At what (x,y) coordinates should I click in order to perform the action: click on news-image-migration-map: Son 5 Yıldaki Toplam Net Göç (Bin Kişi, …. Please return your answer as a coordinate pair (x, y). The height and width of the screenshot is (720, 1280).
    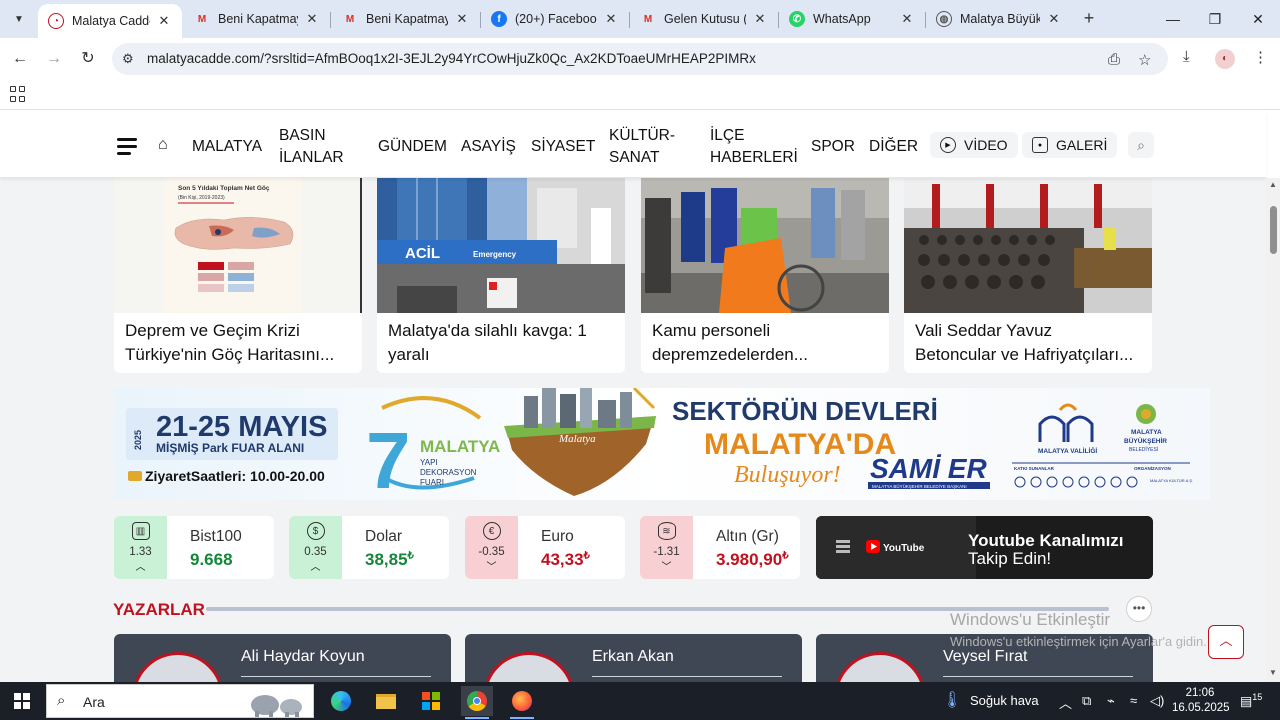
    Looking at the image, I should click on (238, 245).